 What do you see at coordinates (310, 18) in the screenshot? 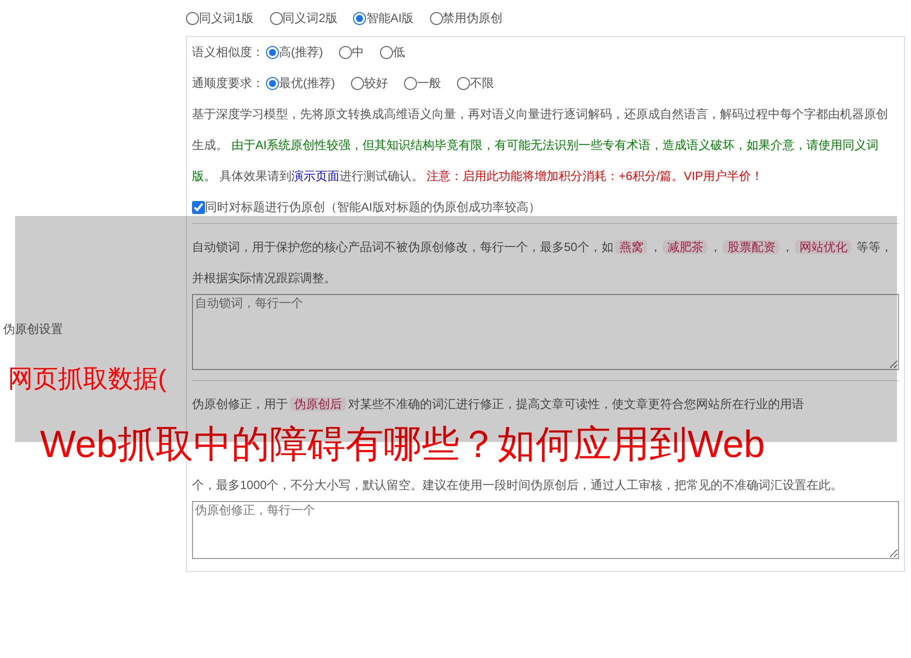
I see `radio-label: 同义词2版` at bounding box center [310, 18].